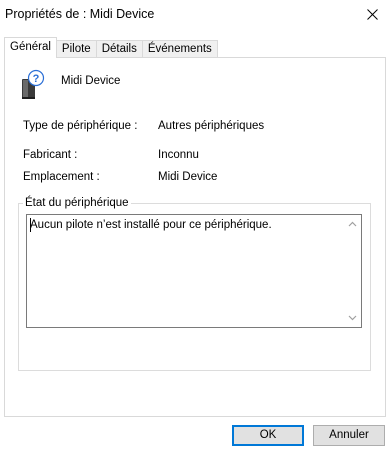  What do you see at coordinates (76, 49) in the screenshot?
I see `tab-driver: Pilote` at bounding box center [76, 49].